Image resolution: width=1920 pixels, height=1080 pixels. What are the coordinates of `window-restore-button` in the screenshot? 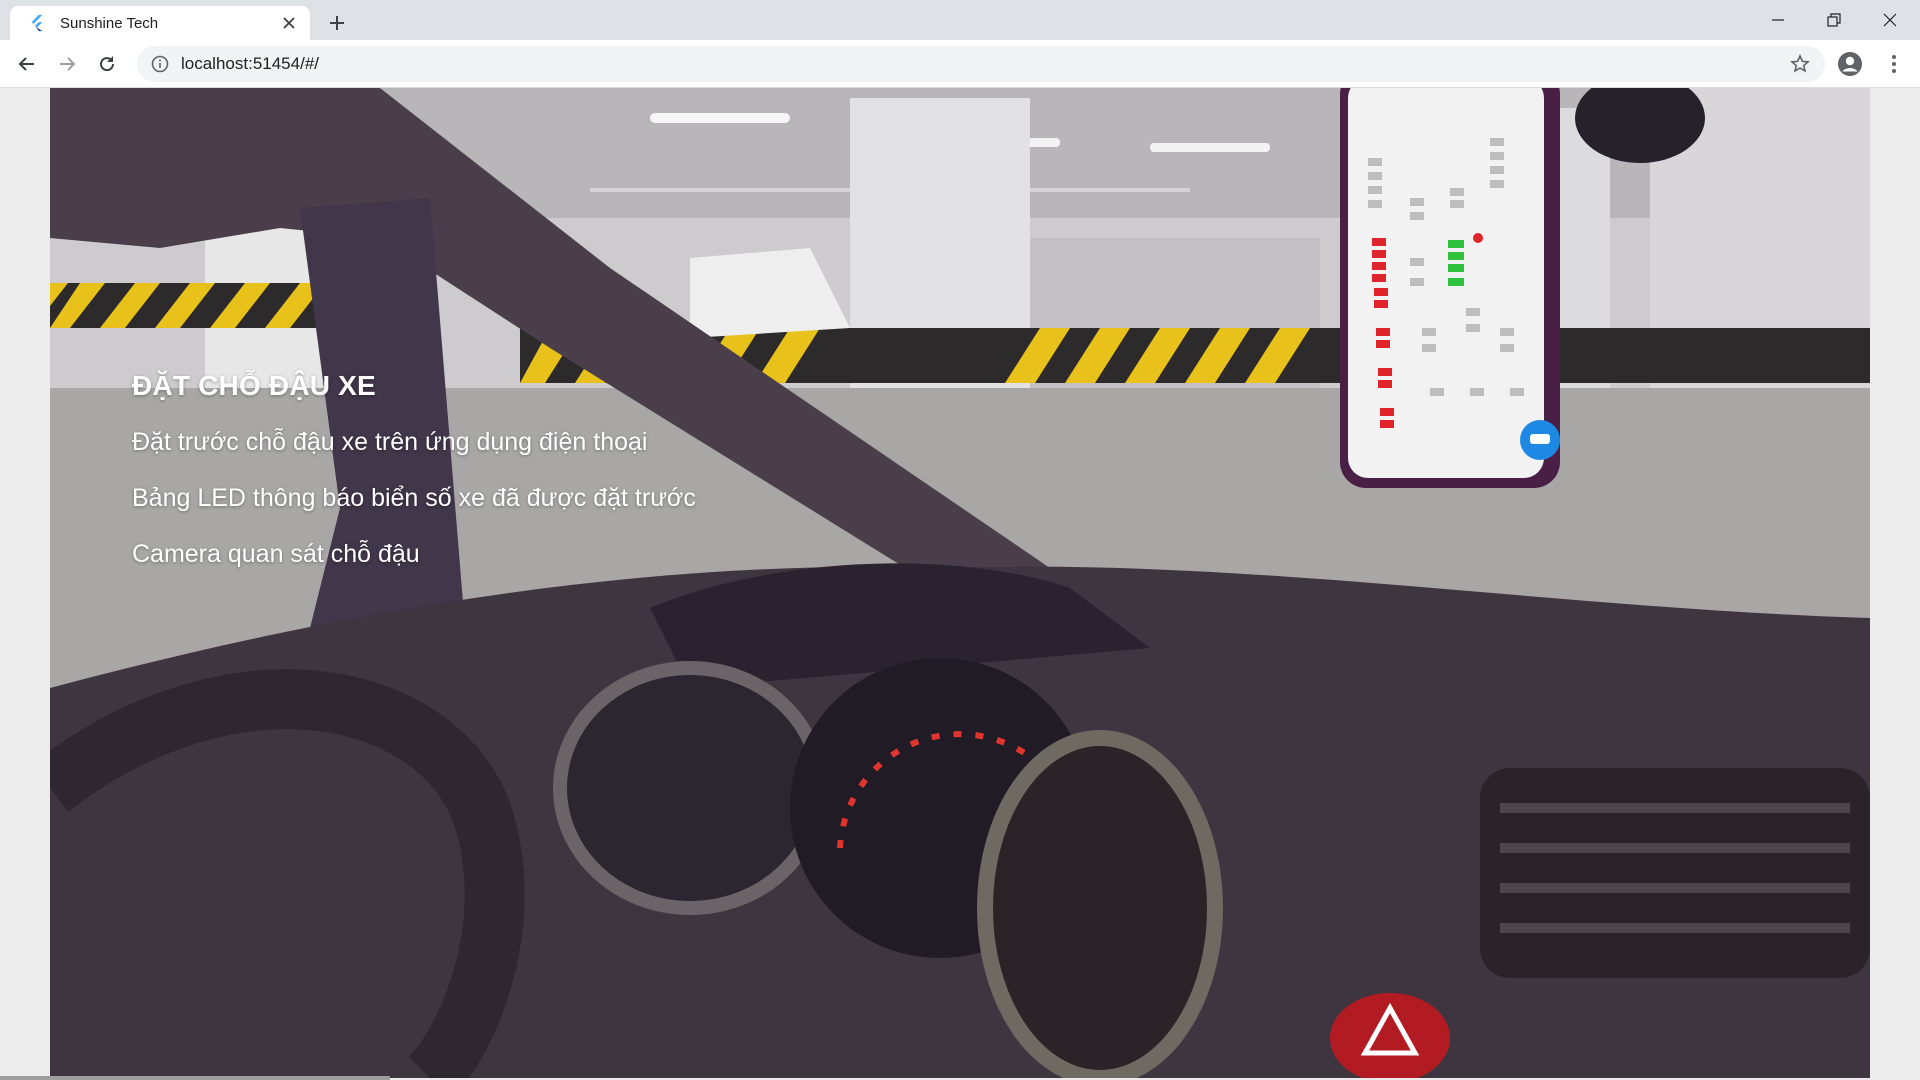 It's located at (1834, 20).